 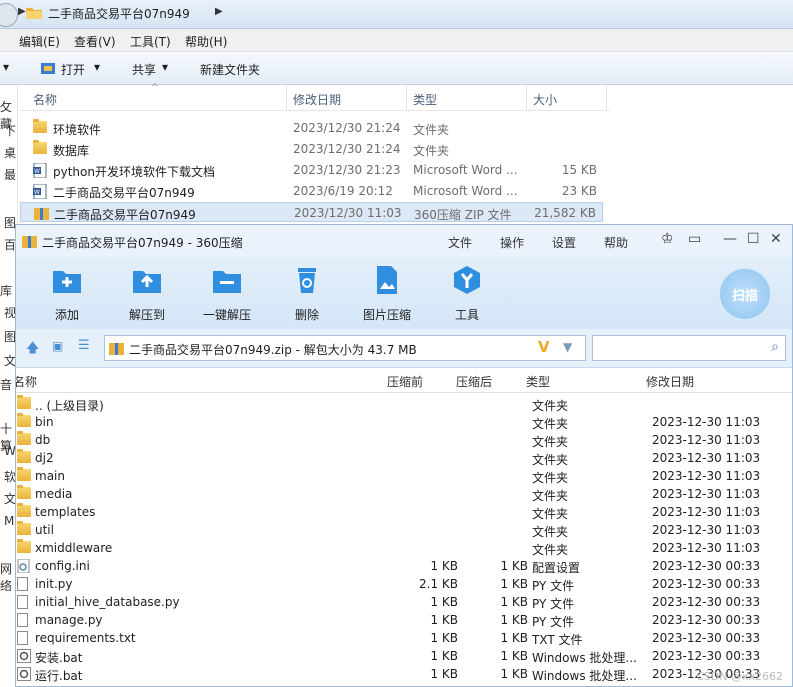 What do you see at coordinates (463, 215) in the screenshot?
I see `file-type: 360压缩 ZIP 文件` at bounding box center [463, 215].